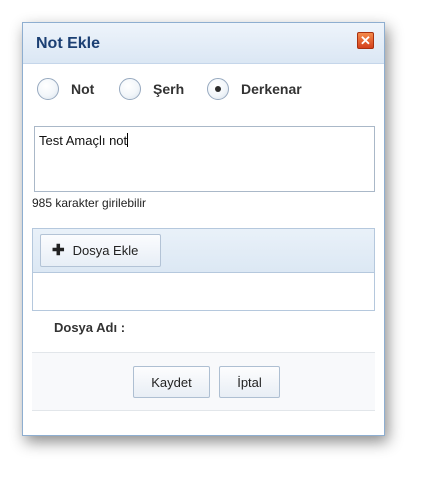 Image resolution: width=428 pixels, height=480 pixels. I want to click on radio-serh: Şerh, so click(151, 89).